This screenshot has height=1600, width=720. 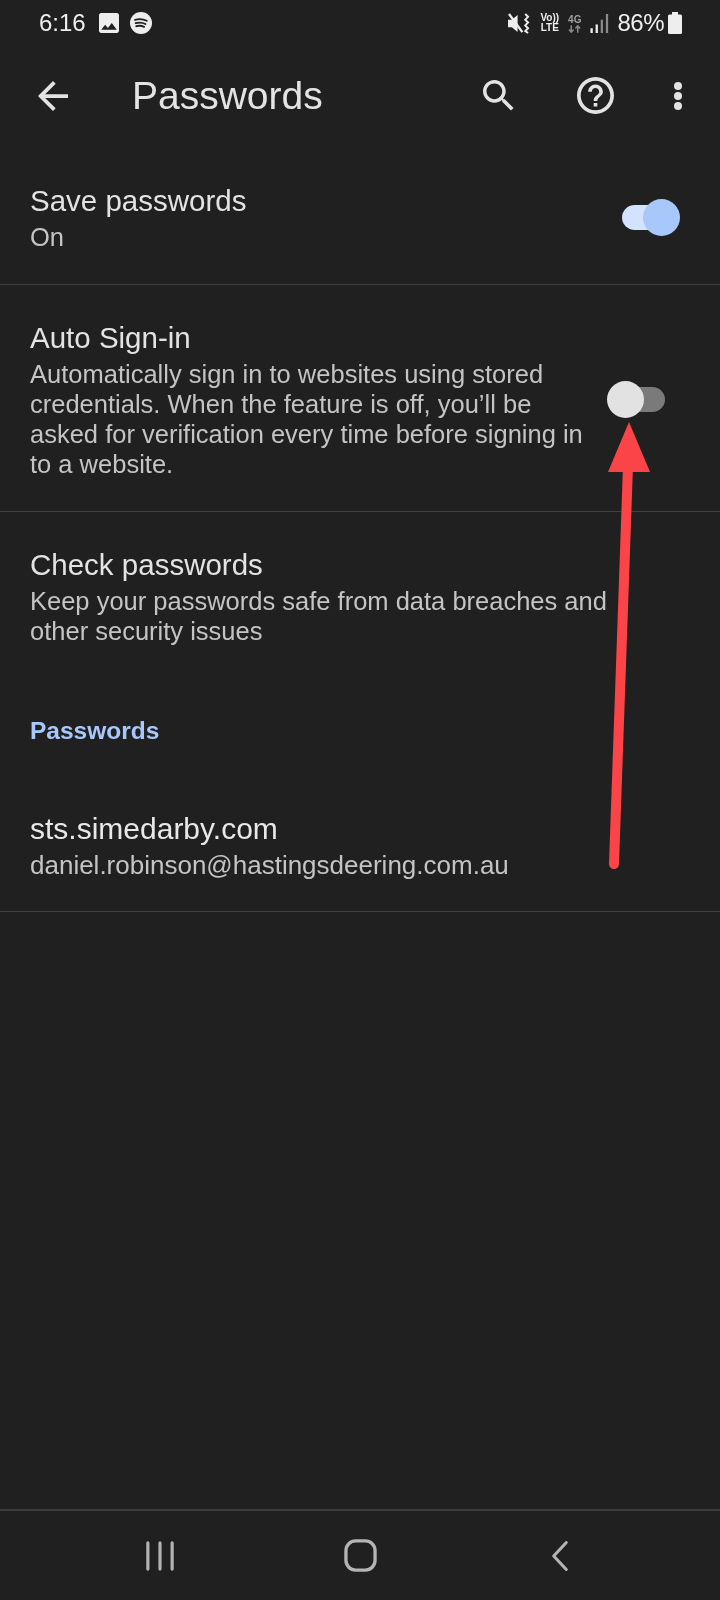 I want to click on site-name: sts.simedarby.com, so click(x=154, y=829).